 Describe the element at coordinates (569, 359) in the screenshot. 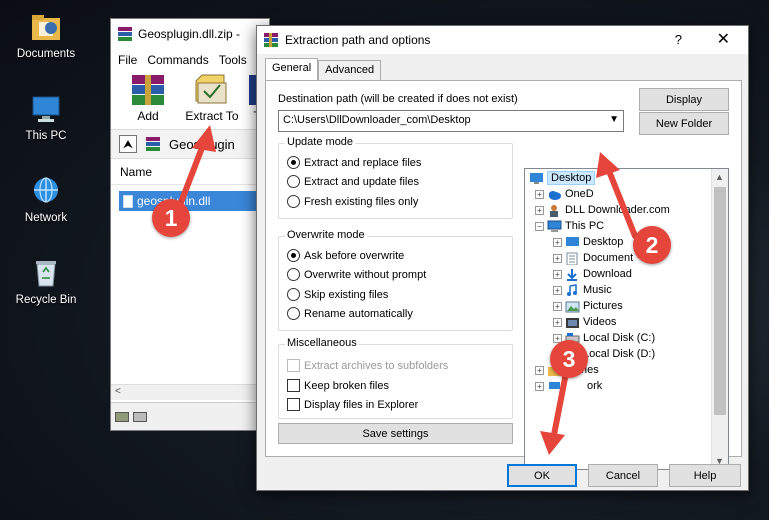

I see `annotation-marker-3: 3` at that location.